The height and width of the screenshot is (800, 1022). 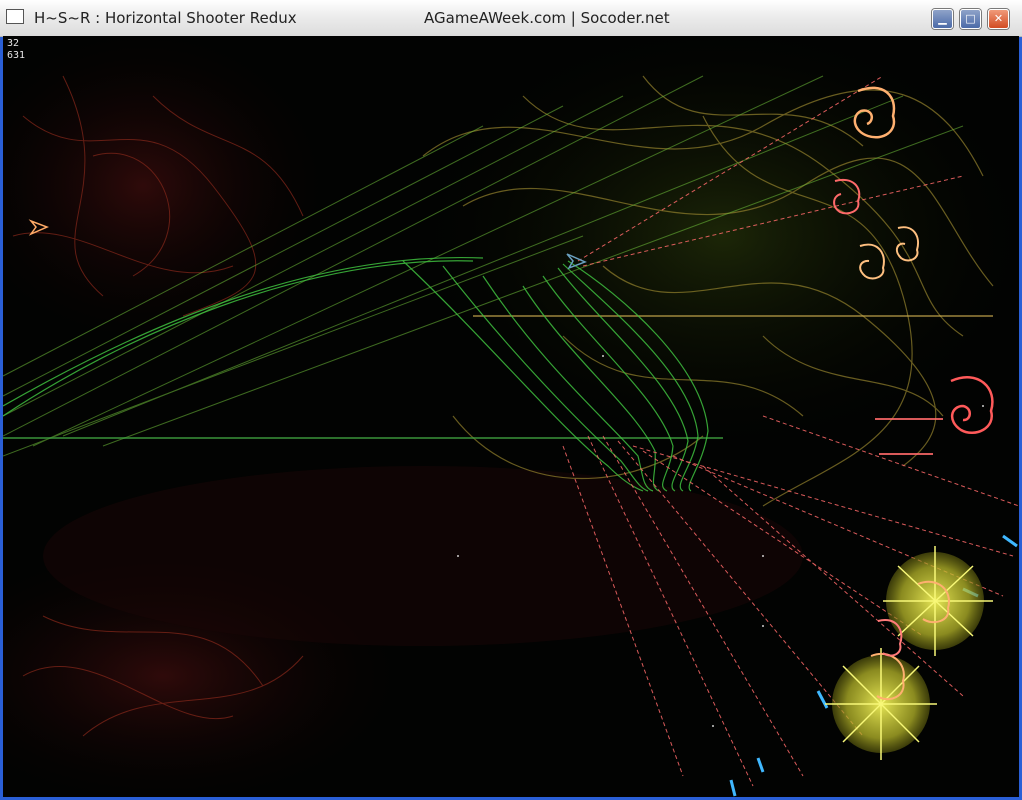 What do you see at coordinates (998, 19) in the screenshot?
I see `close-button: ✕` at bounding box center [998, 19].